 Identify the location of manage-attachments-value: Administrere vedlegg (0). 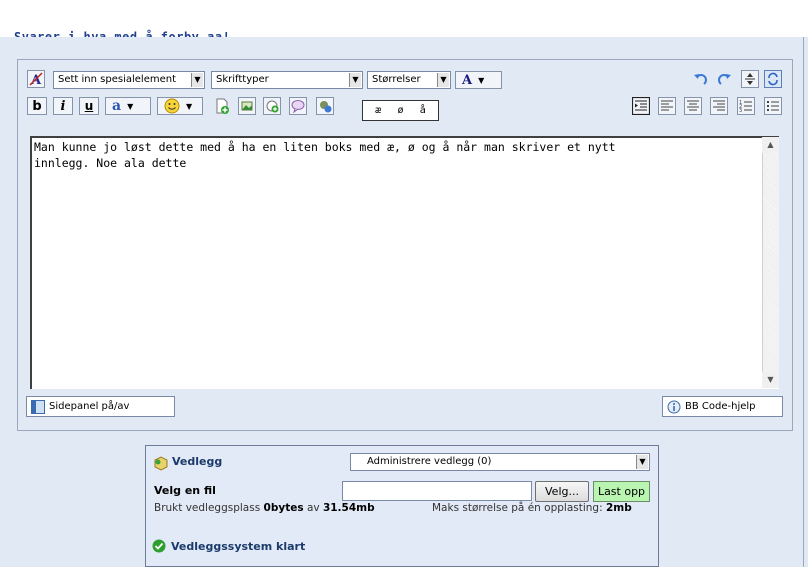
(429, 461).